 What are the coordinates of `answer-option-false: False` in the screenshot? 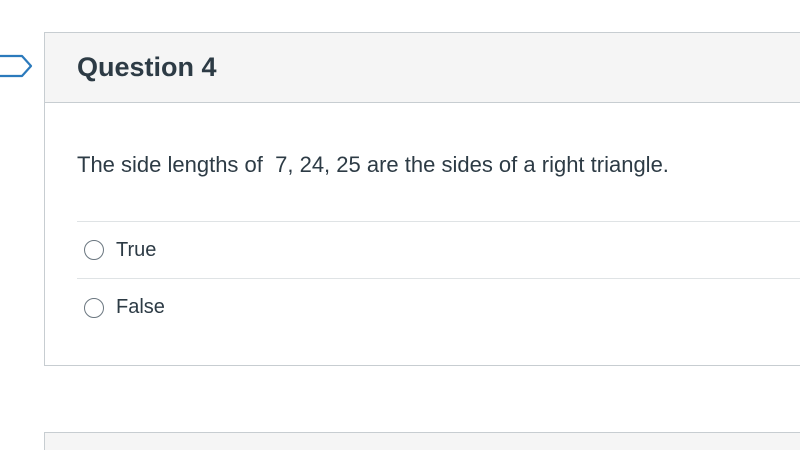 It's located at (438, 307).